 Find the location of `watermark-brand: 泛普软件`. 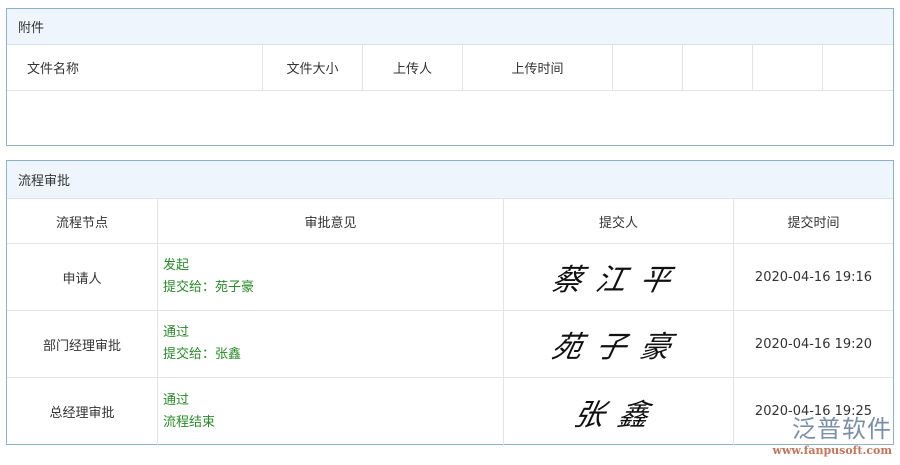

watermark-brand: 泛普软件 is located at coordinates (842, 429).